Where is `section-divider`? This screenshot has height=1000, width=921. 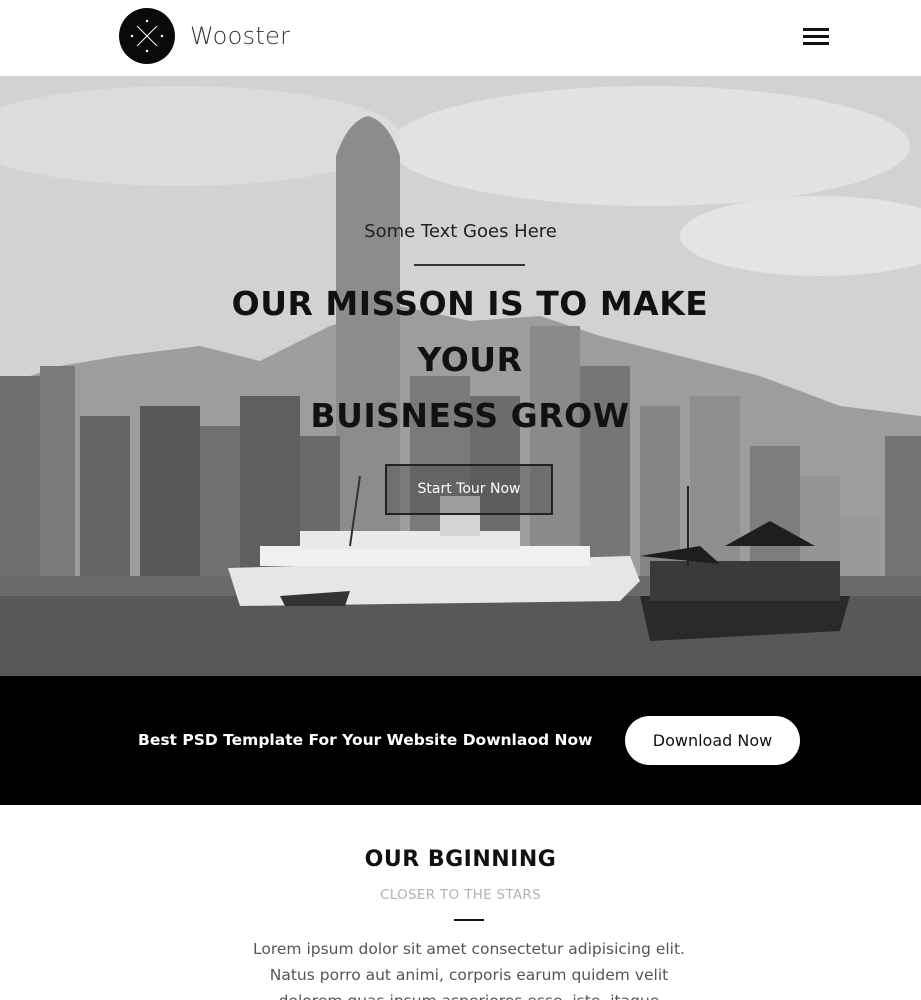
section-divider is located at coordinates (469, 920).